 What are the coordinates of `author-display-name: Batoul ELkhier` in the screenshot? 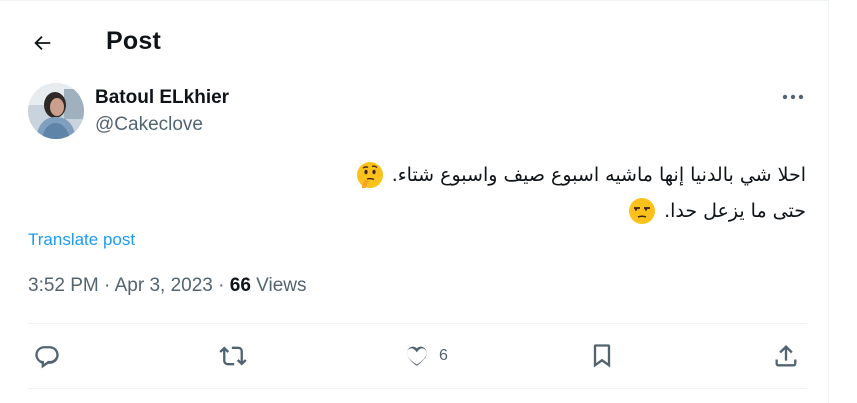 It's located at (162, 98).